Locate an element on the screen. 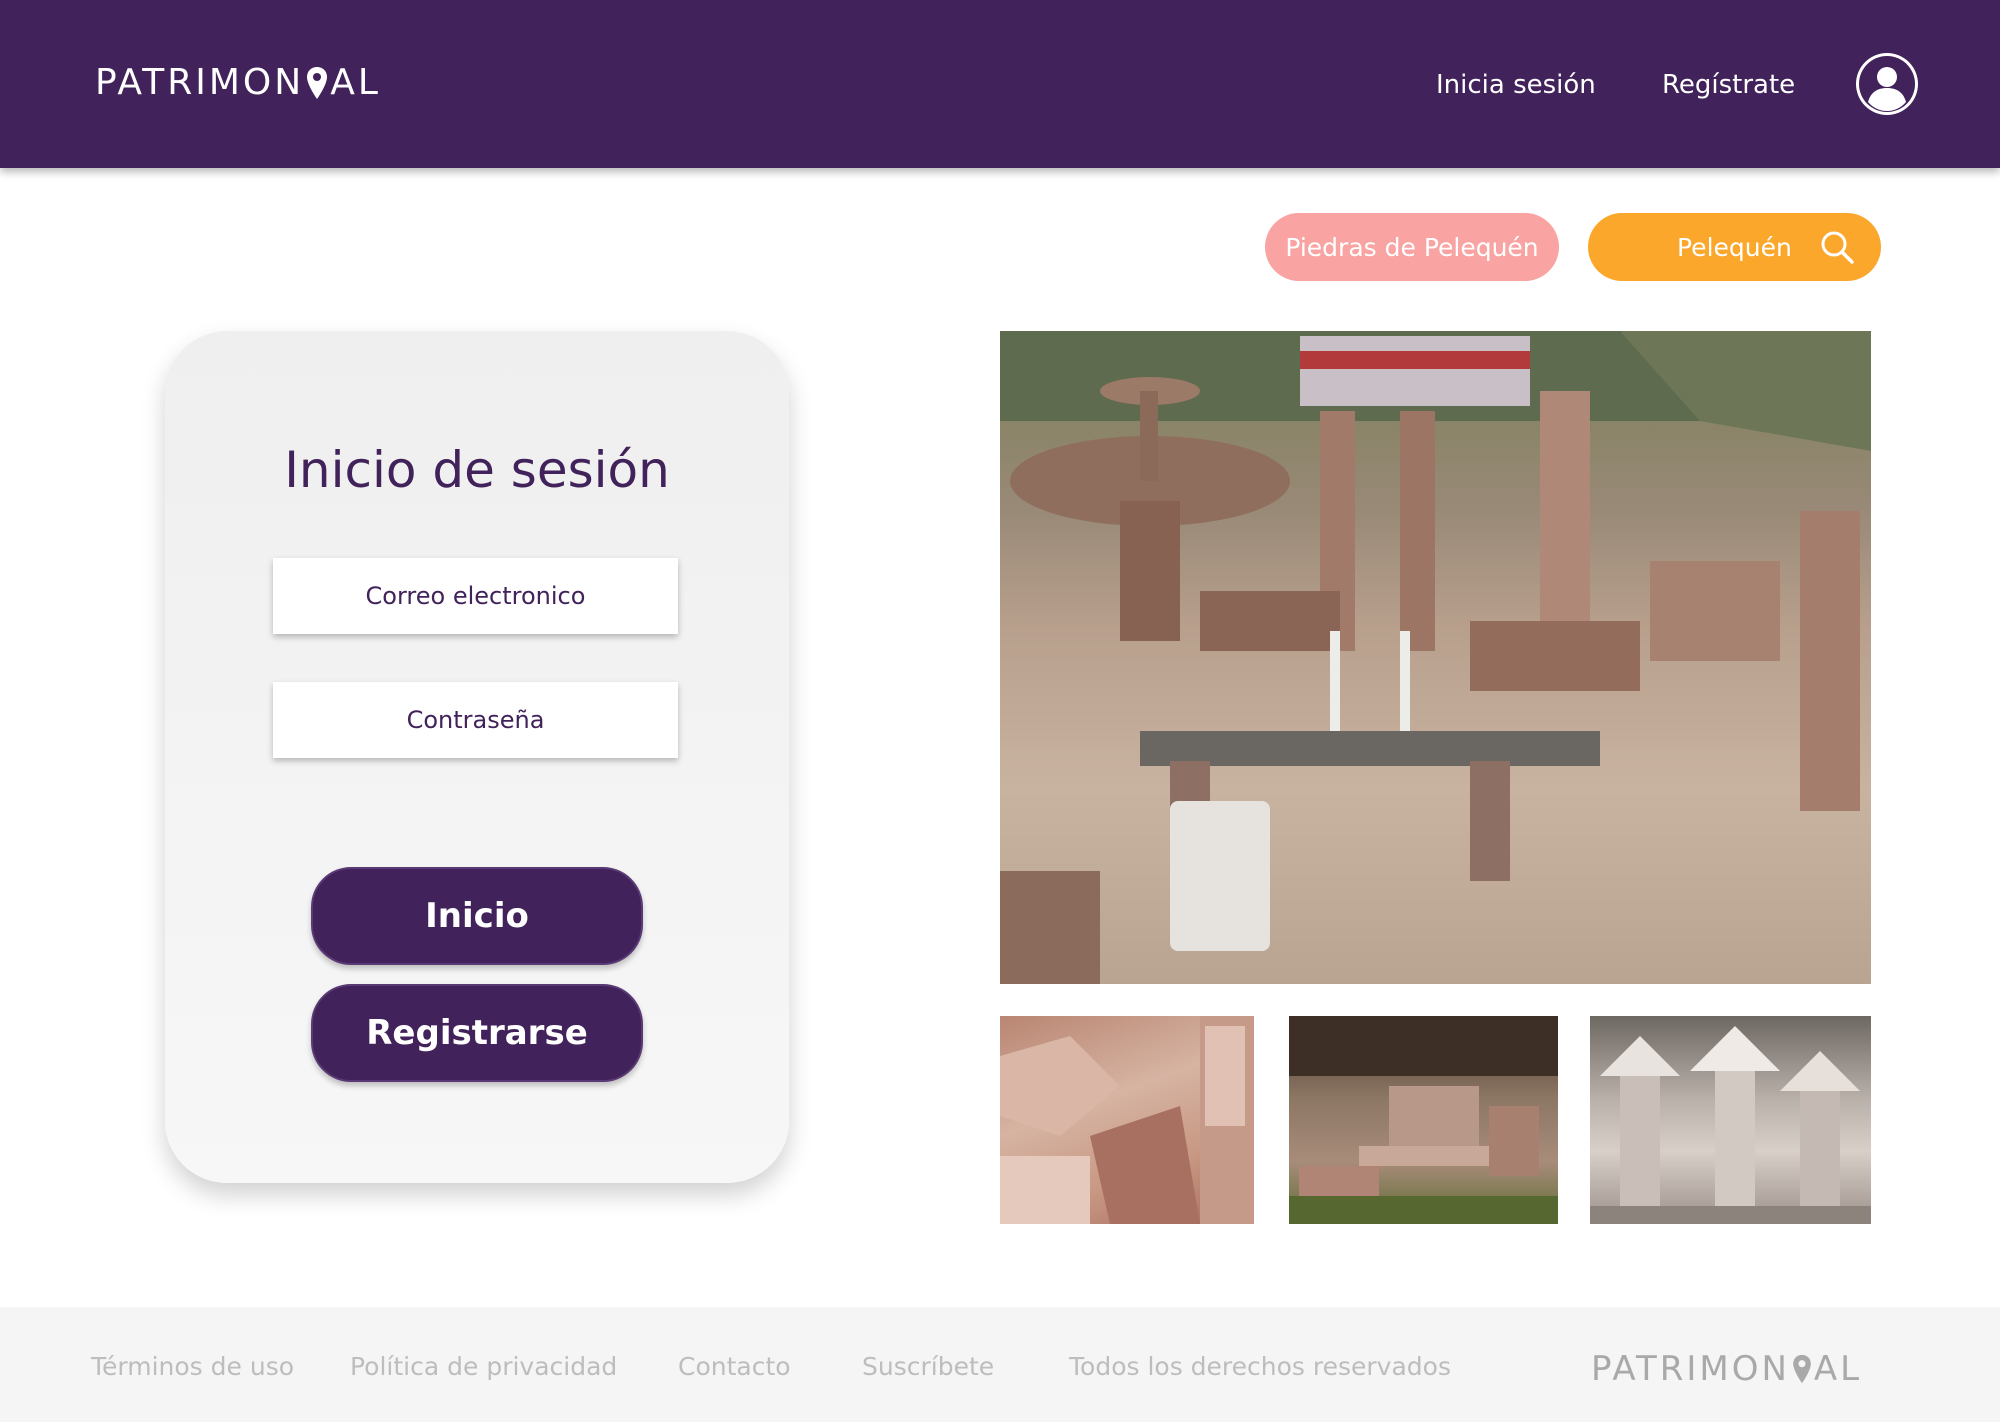 The width and height of the screenshot is (2000, 1422). logo-text-end: AL is located at coordinates (355, 82).